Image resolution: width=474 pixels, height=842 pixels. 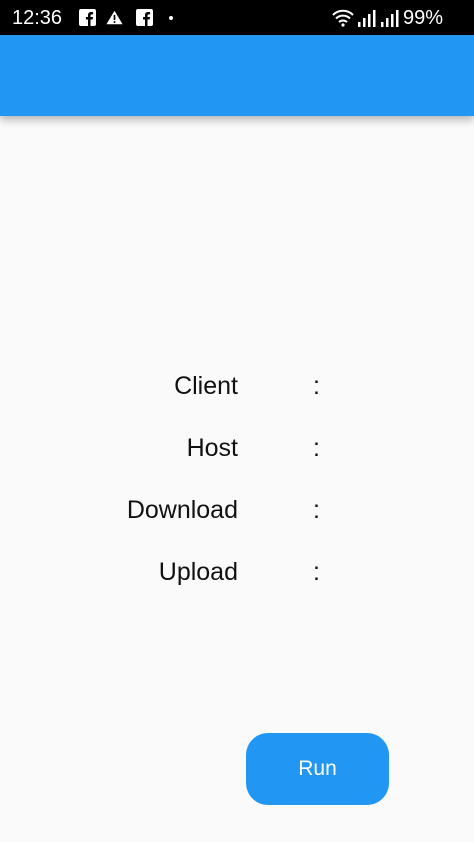 I want to click on status-bar: 12:36 99%, so click(x=237, y=17).